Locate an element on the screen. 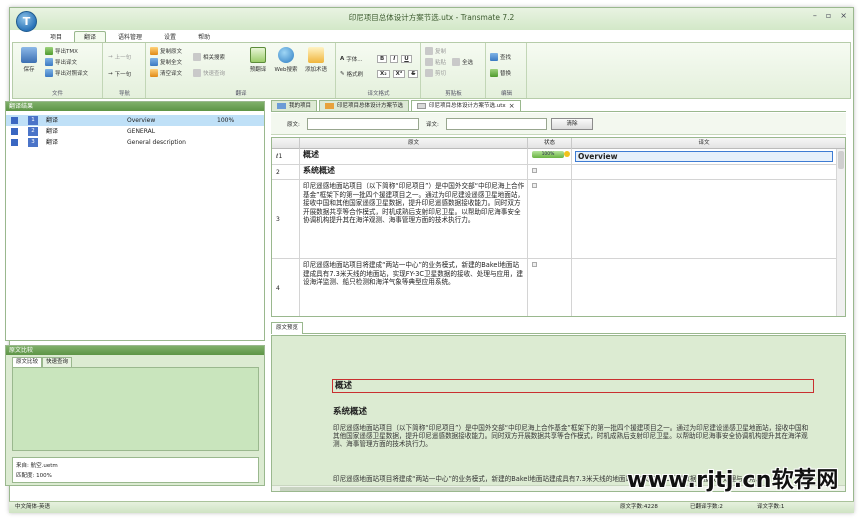 This screenshot has width=864, height=522. quick-query-button: 快速查询 is located at coordinates (209, 73).